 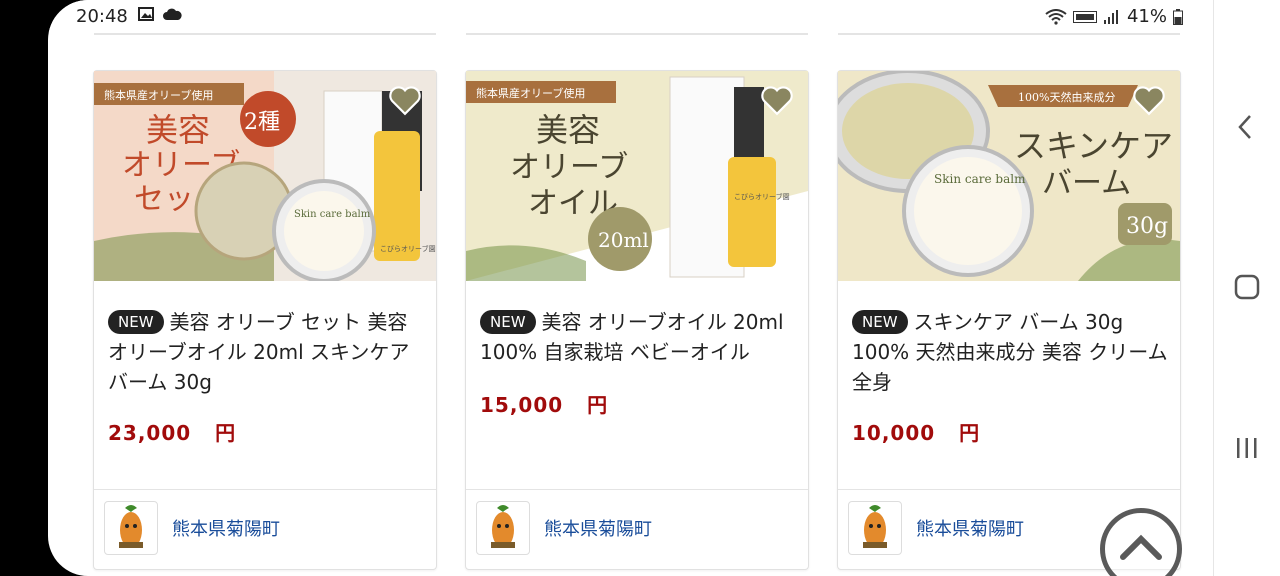 What do you see at coordinates (916, 433) in the screenshot?
I see `product-price: 10,000 円` at bounding box center [916, 433].